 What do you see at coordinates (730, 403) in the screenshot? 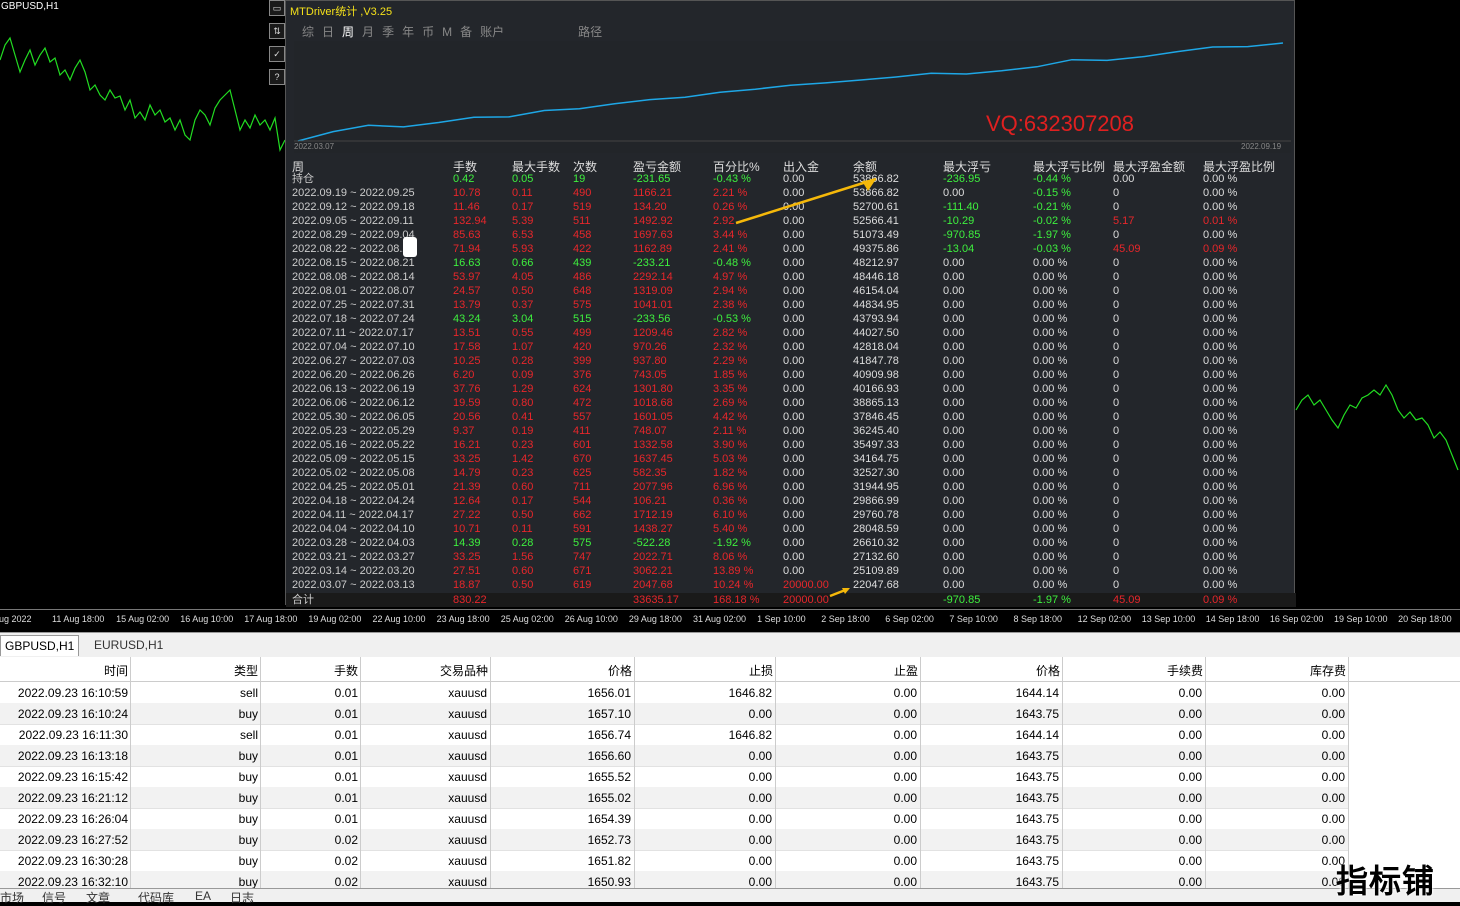
I see `stats-cell-pct: 2.69 %` at bounding box center [730, 403].